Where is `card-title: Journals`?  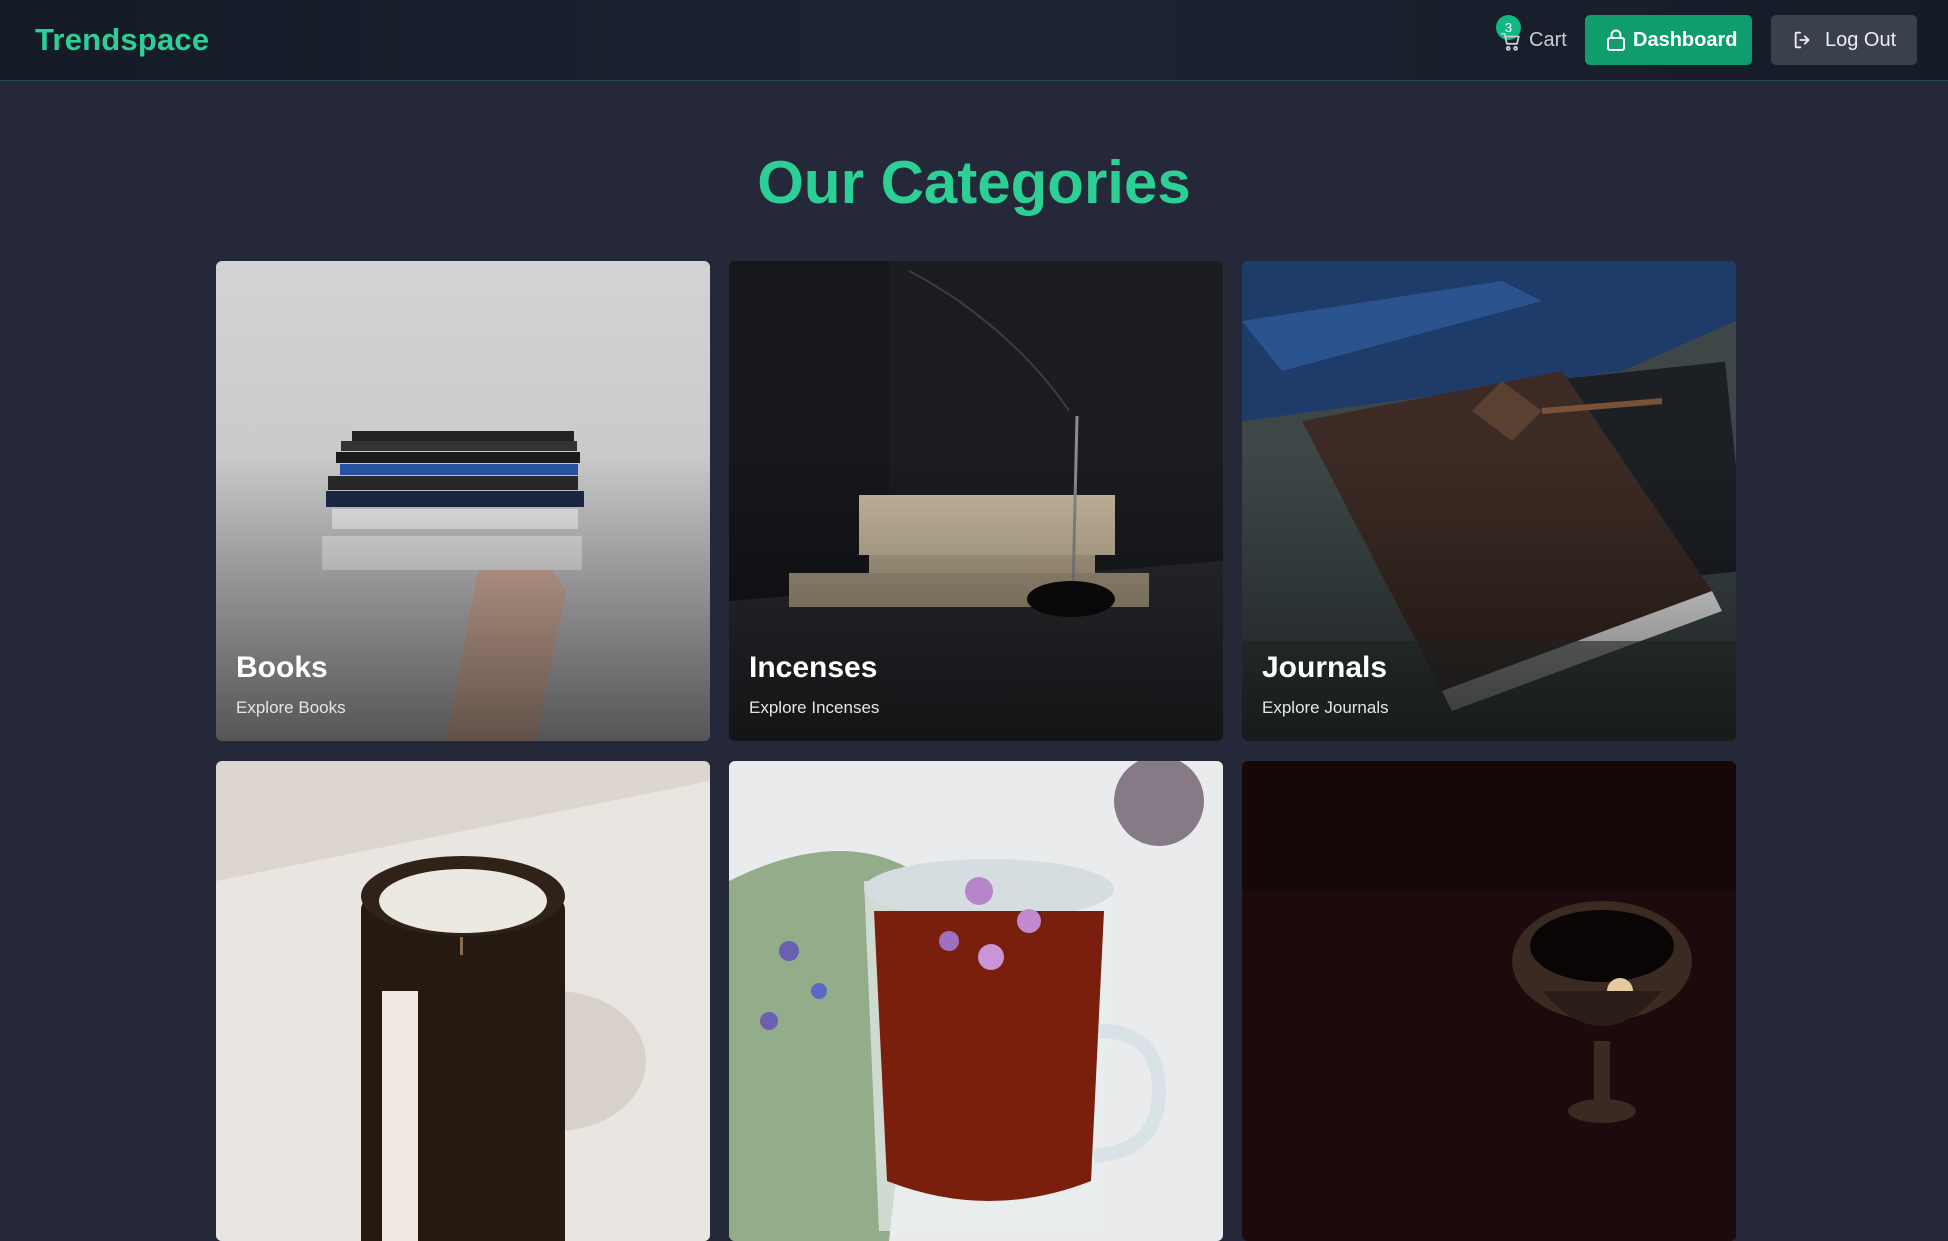
card-title: Journals is located at coordinates (1325, 667).